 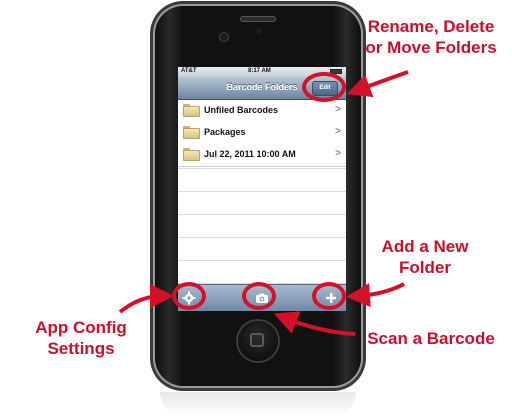 I want to click on edit-callout: Rename, Delete or Move Folders, so click(x=431, y=37).